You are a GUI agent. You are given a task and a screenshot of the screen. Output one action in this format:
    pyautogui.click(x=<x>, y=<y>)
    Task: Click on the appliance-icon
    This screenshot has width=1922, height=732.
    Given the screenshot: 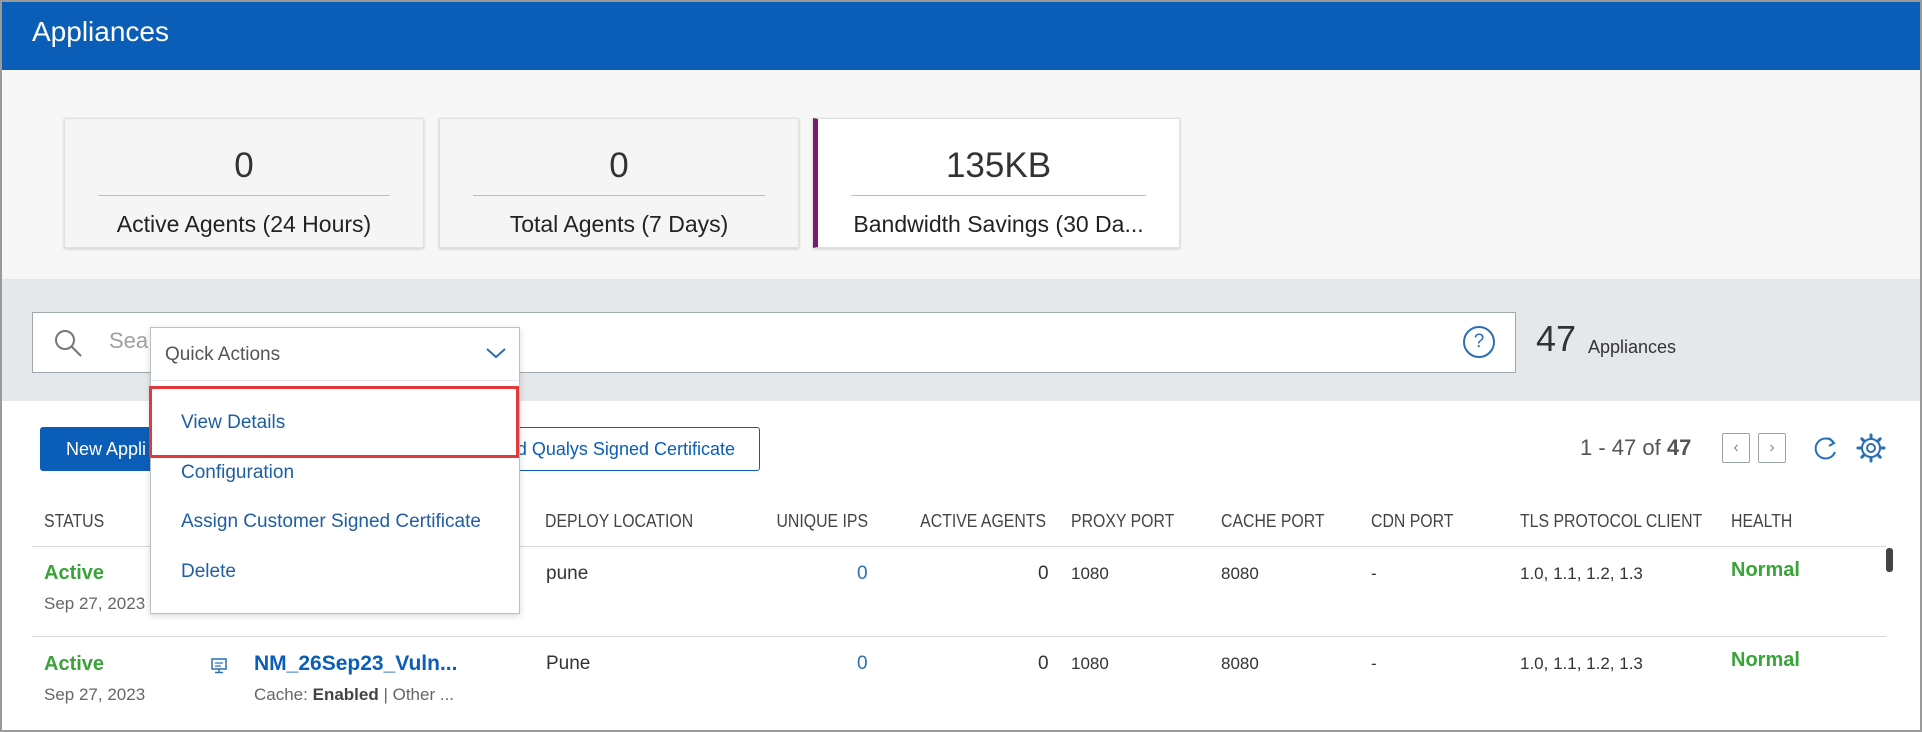 What is the action you would take?
    pyautogui.click(x=219, y=669)
    